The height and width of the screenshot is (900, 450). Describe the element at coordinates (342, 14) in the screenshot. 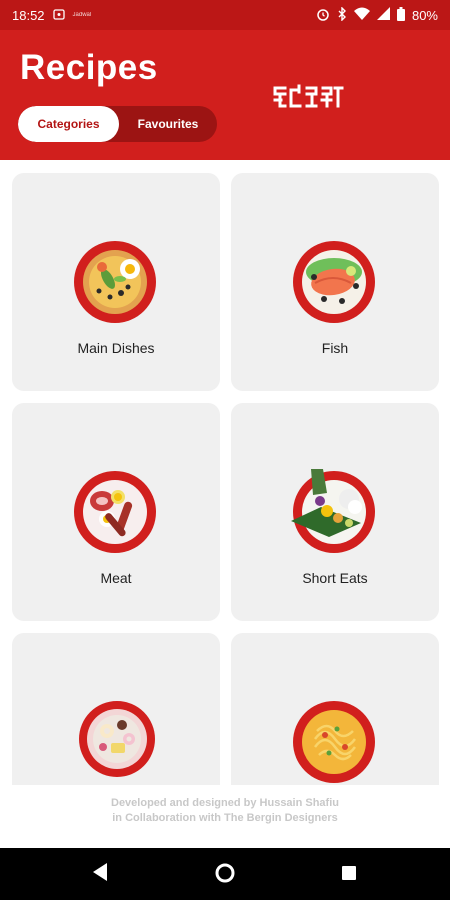

I see `bluetooth-icon` at that location.